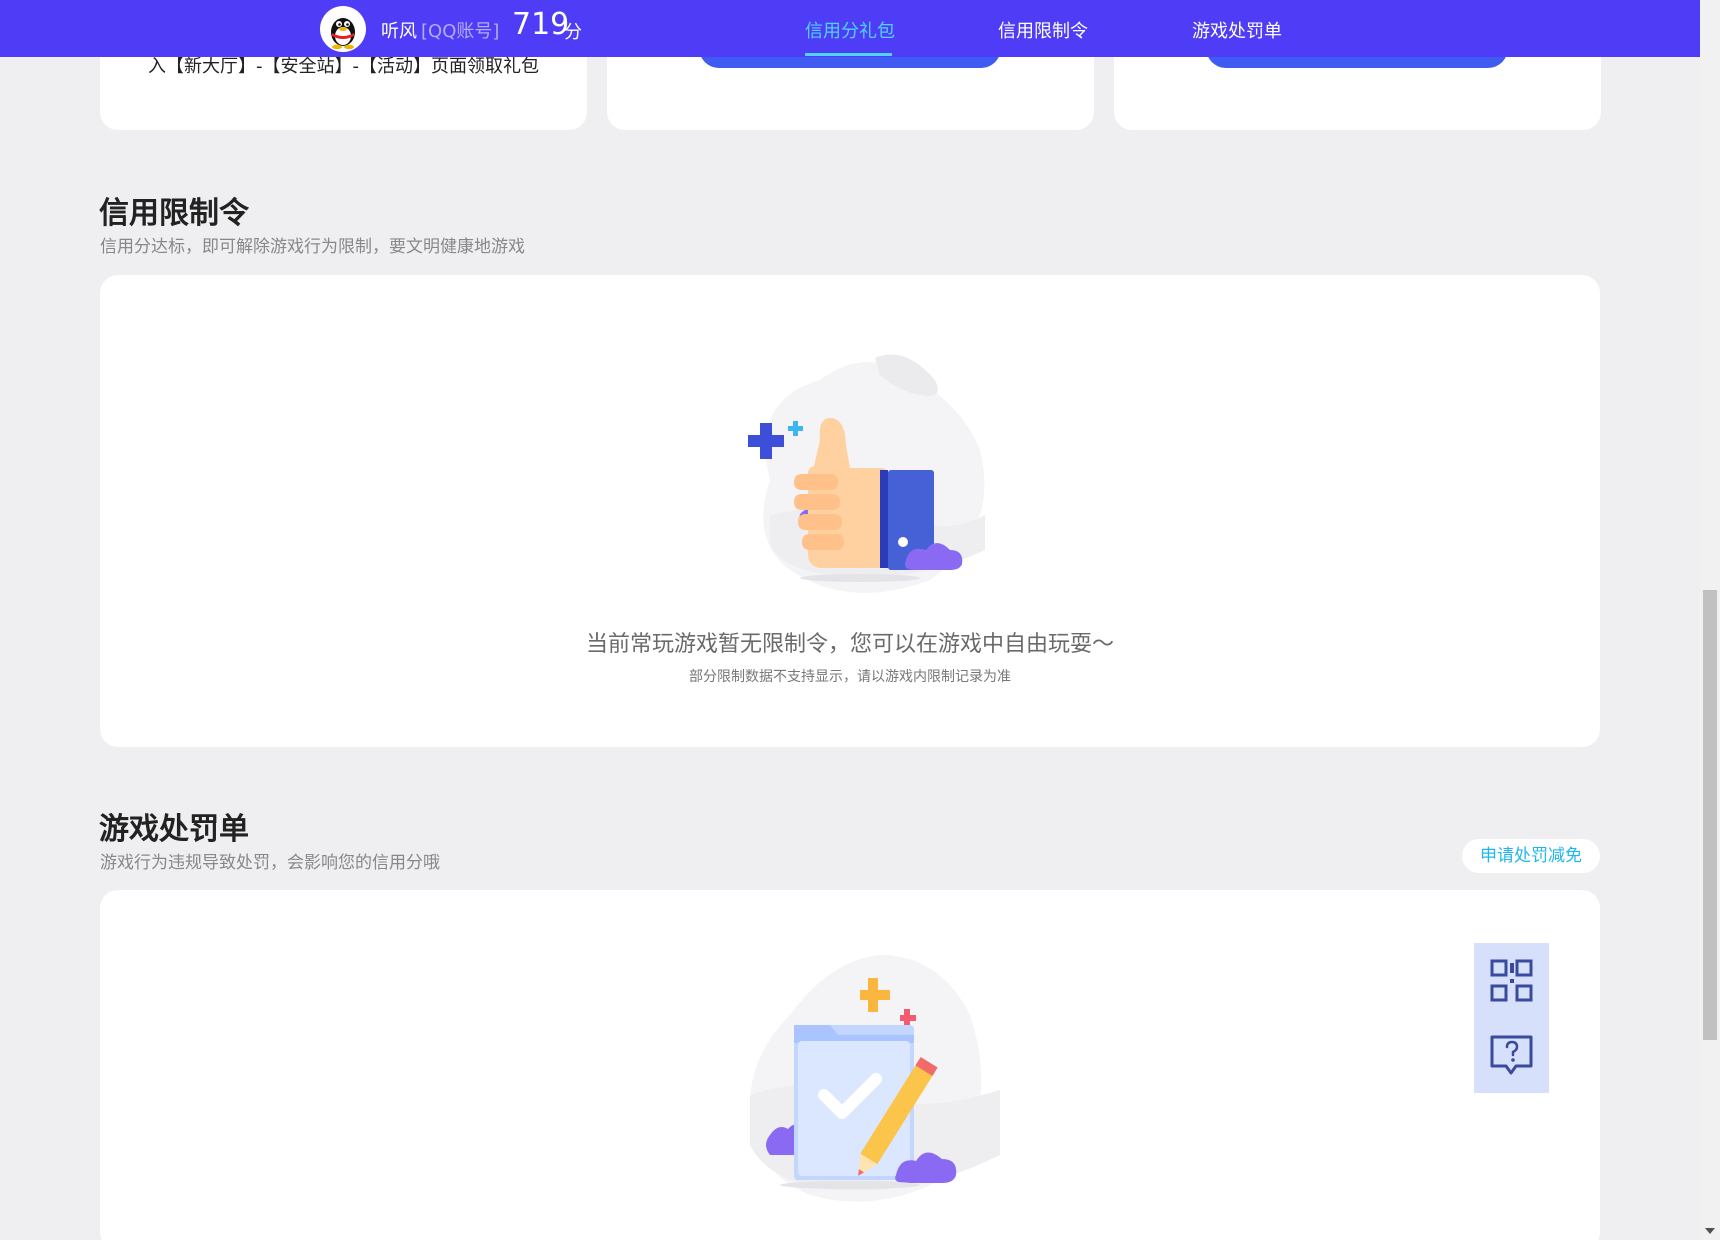 The width and height of the screenshot is (1720, 1240). Describe the element at coordinates (573, 32) in the screenshot. I see `credit-score-unit: 分` at that location.